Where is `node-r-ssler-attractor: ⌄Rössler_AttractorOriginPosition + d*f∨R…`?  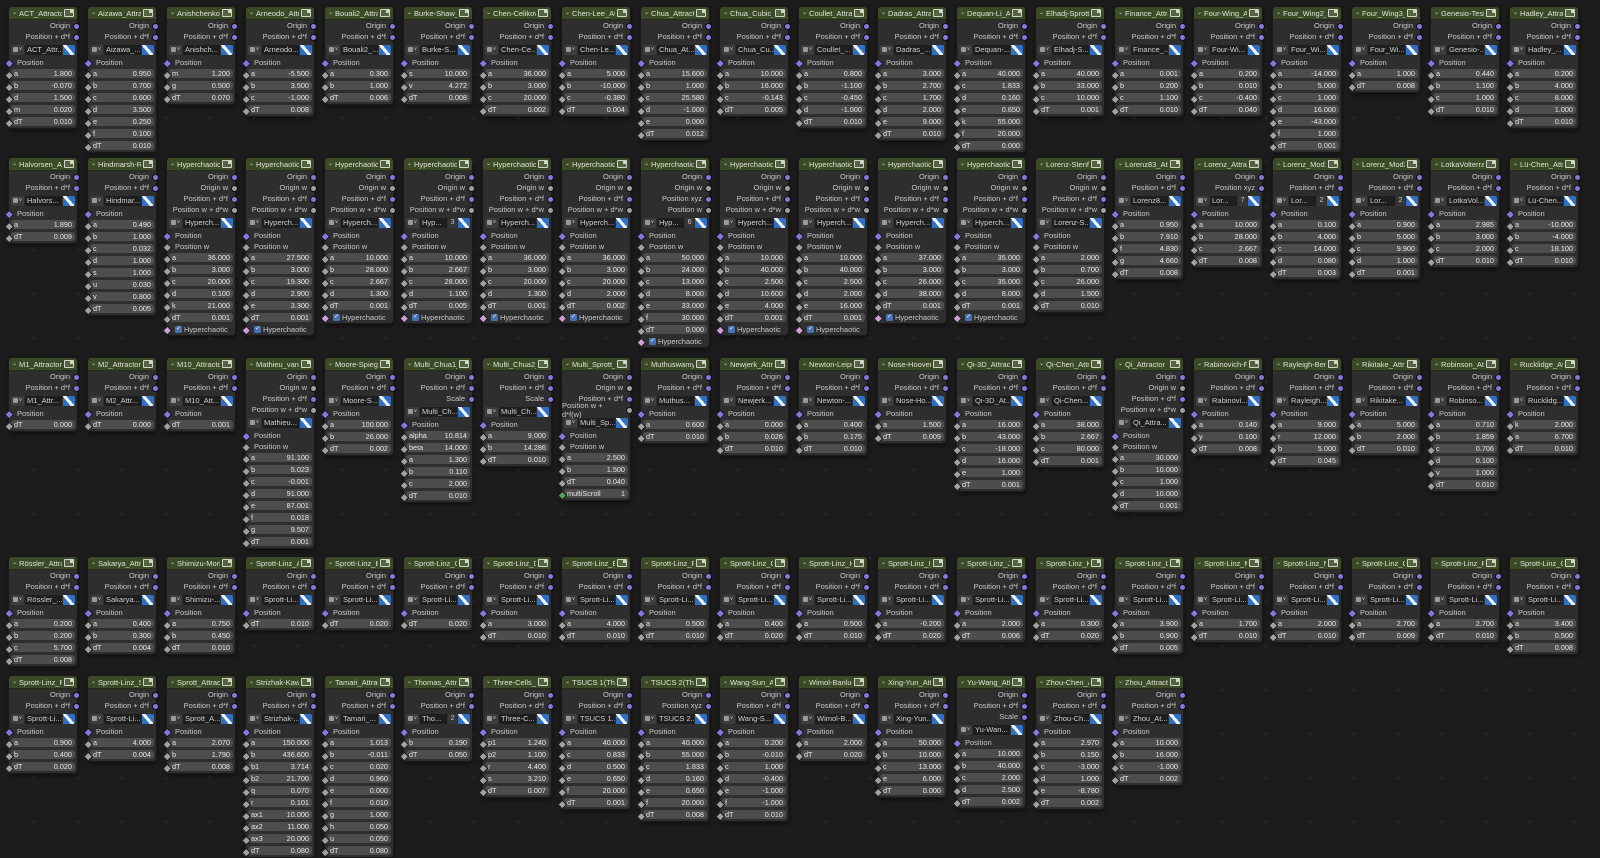
node-r-ssler-attractor: ⌄Rössler_AttractorOriginPosition + d*f∨R… is located at coordinates (42, 611).